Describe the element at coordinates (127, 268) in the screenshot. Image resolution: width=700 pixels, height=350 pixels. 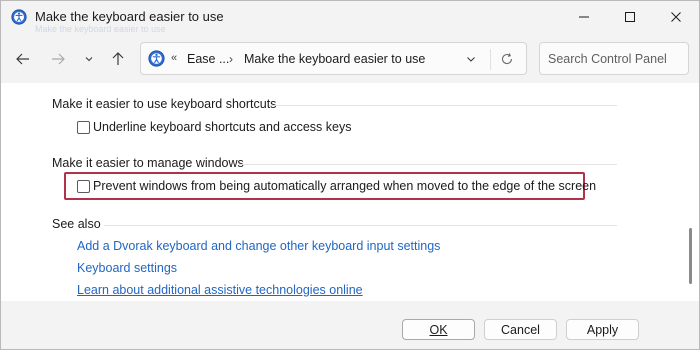
I see `link-keyboard-settings: Keyboard settings` at that location.